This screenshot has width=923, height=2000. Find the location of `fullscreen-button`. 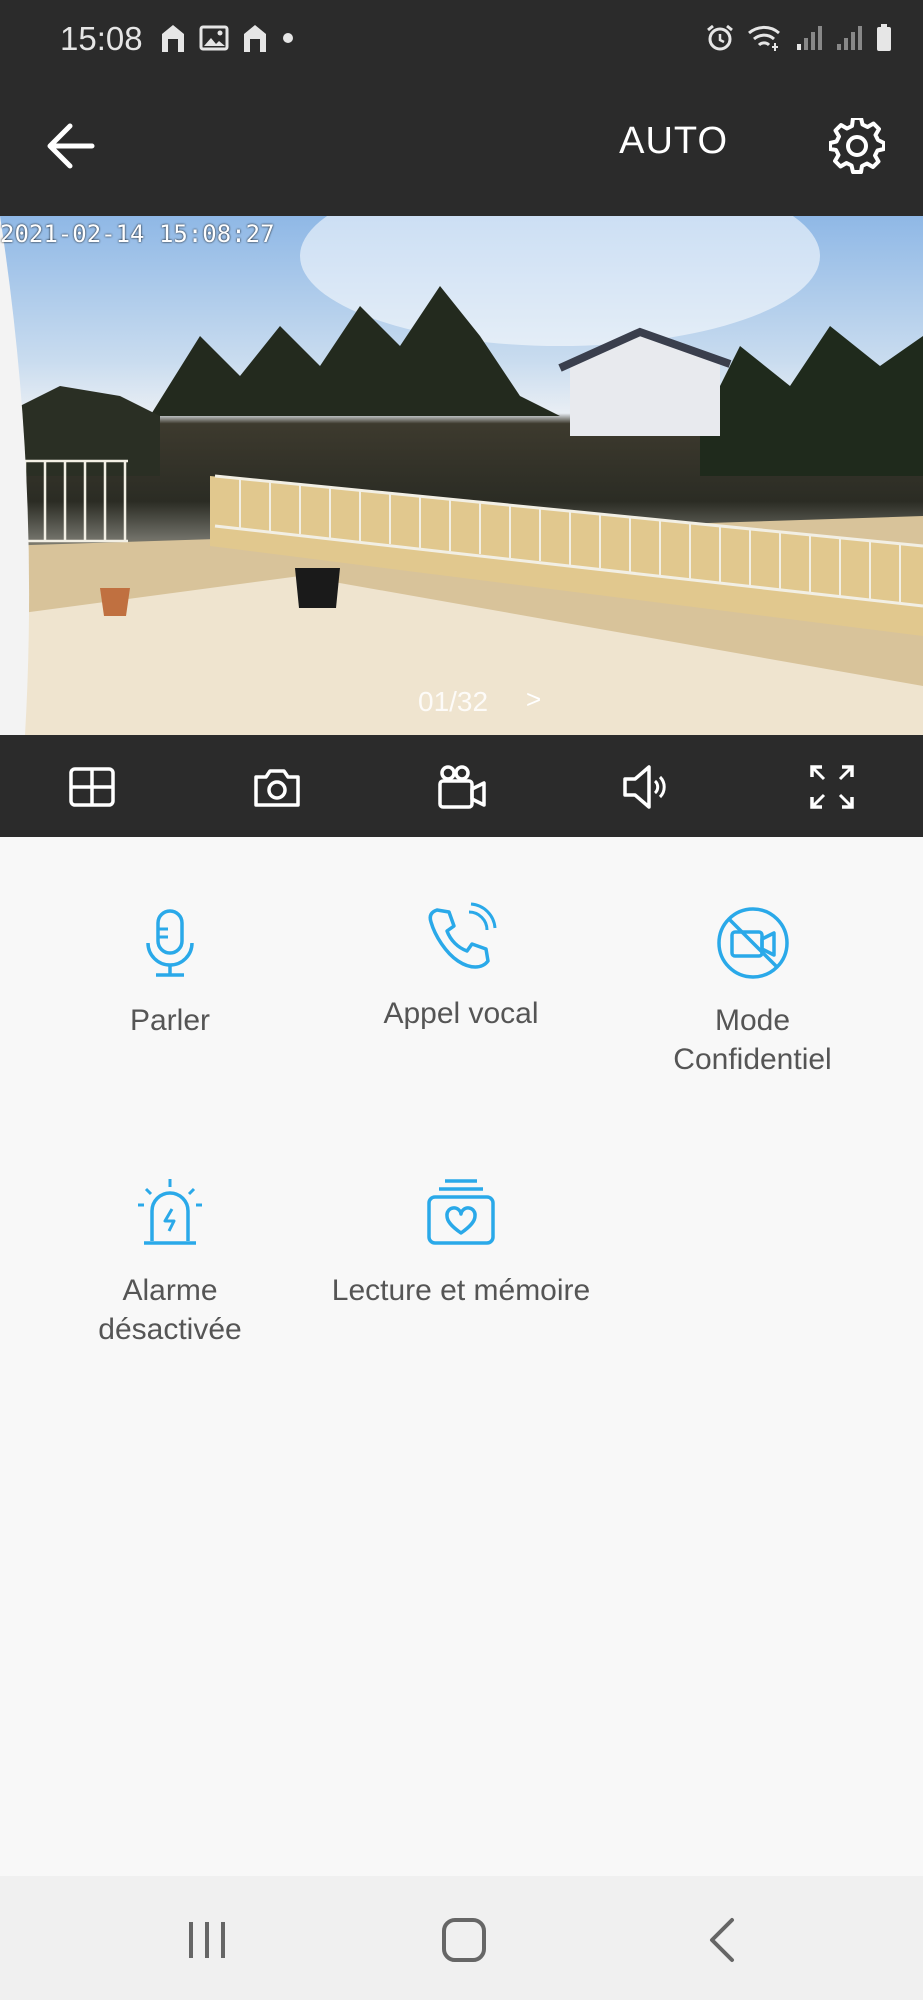

fullscreen-button is located at coordinates (832, 787).